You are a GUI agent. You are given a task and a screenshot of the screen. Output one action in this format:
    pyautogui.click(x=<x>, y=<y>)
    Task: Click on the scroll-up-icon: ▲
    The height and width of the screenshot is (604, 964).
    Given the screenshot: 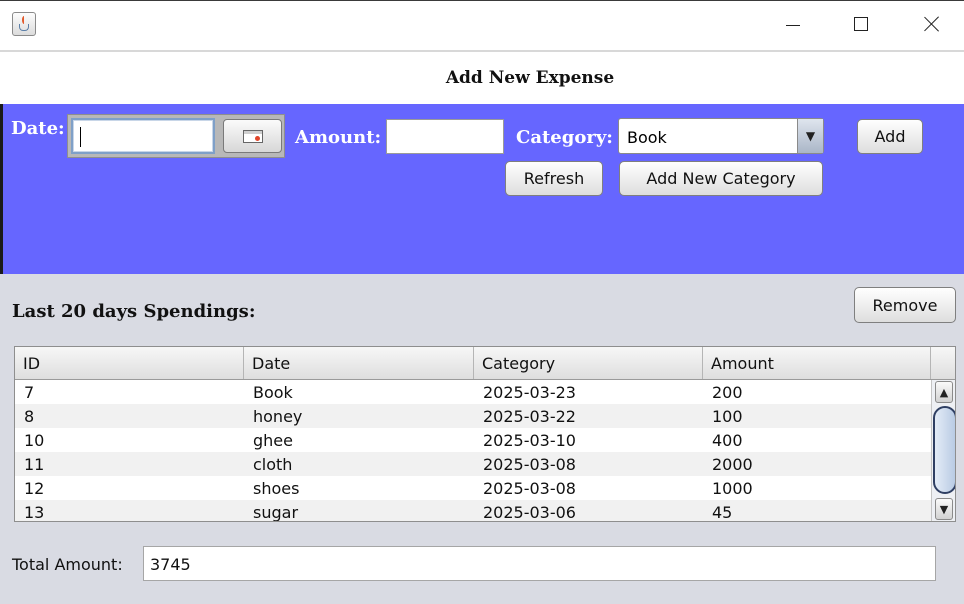 What is the action you would take?
    pyautogui.click(x=944, y=392)
    